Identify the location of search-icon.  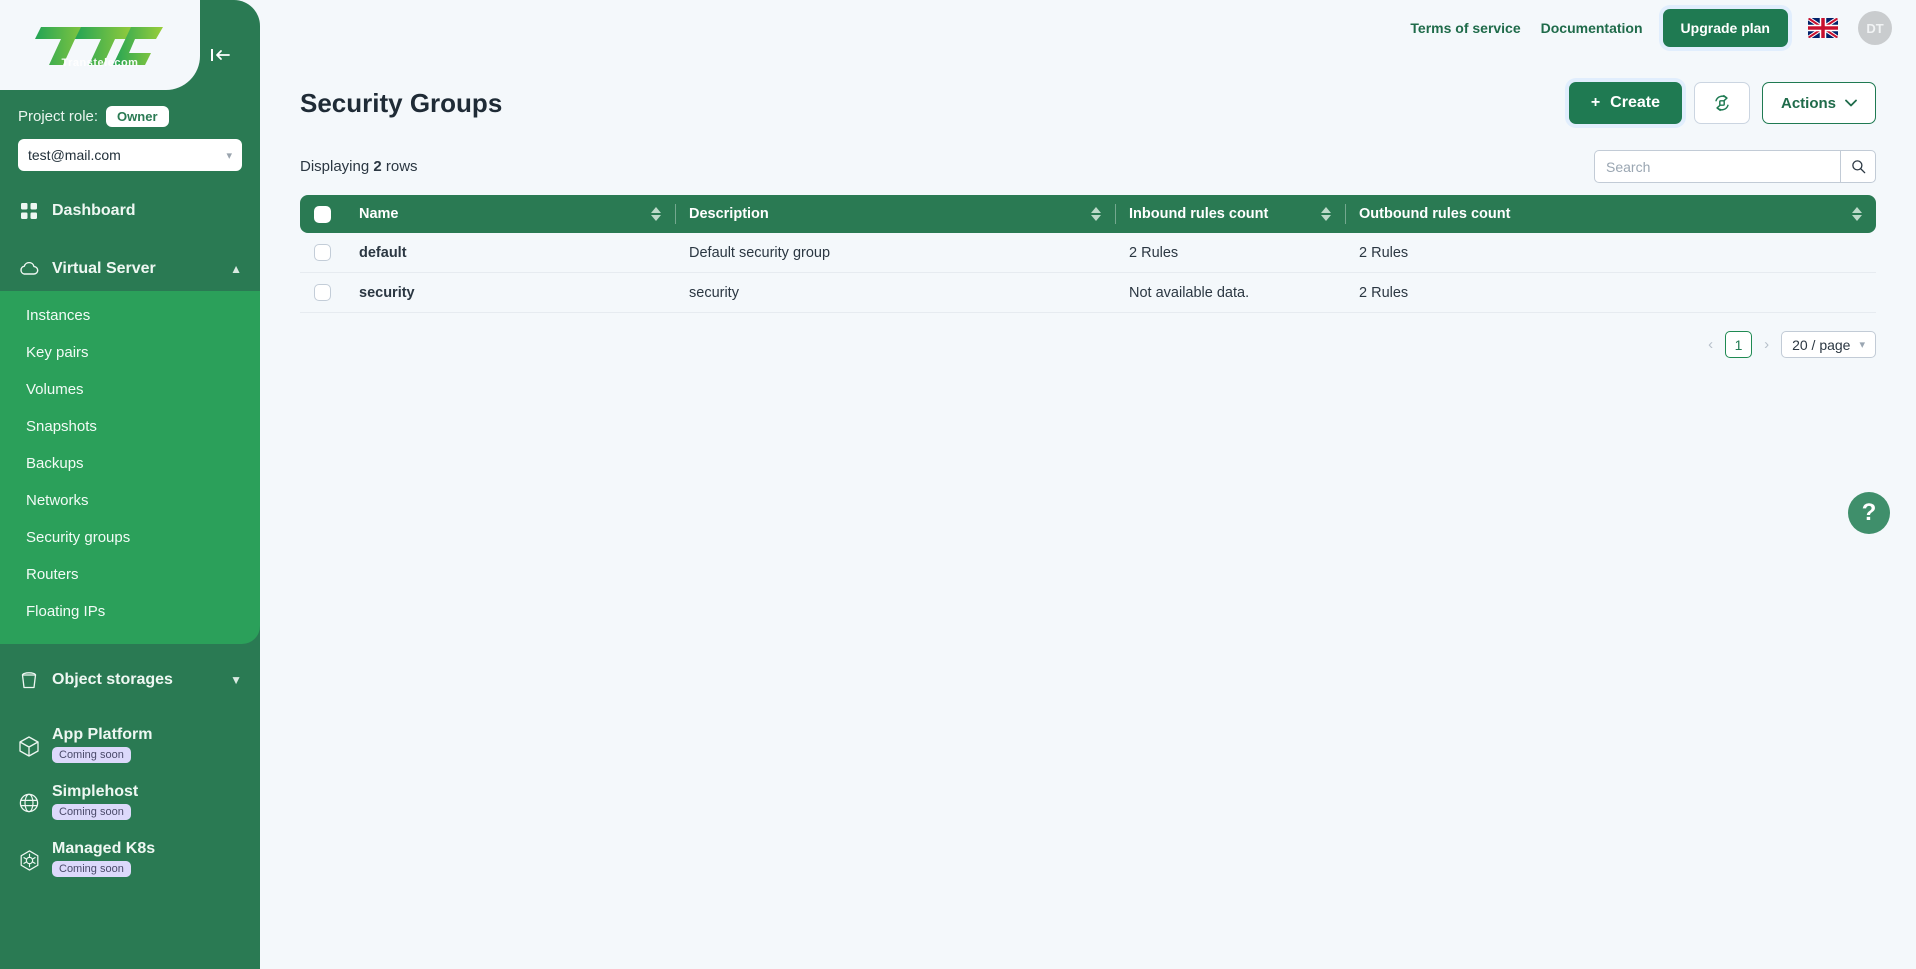
(1858, 167).